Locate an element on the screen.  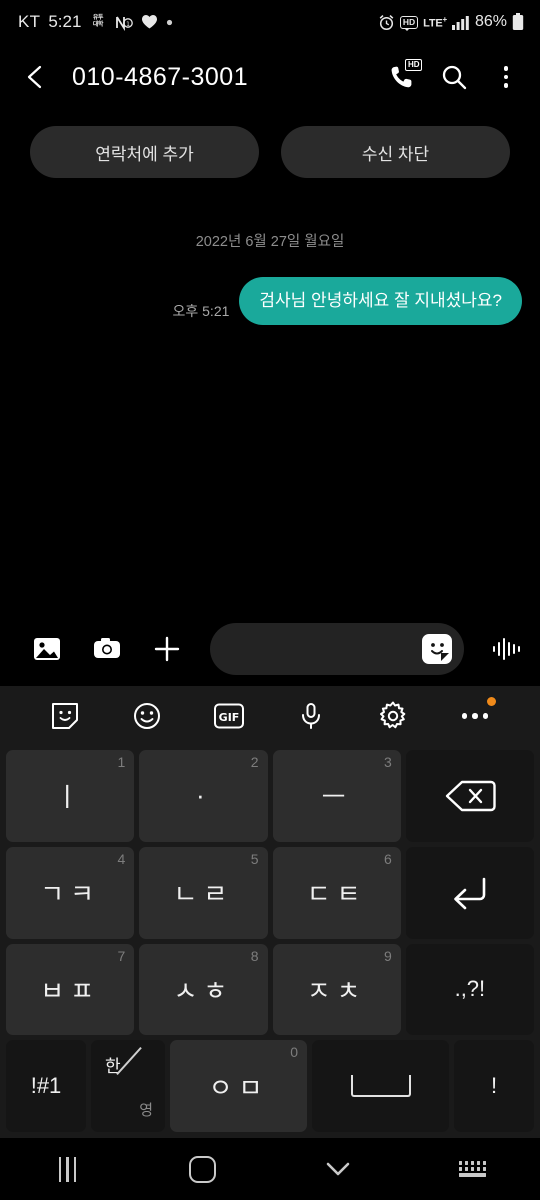
key-label: ㅈㅊ is located at coordinates (336, 990).